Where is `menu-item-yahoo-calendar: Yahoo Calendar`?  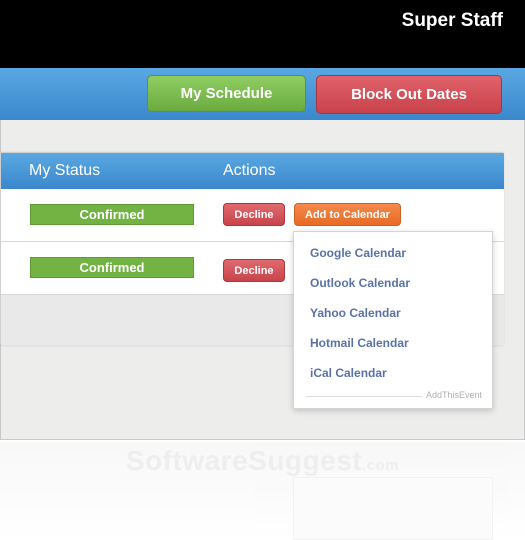 menu-item-yahoo-calendar: Yahoo Calendar is located at coordinates (355, 313).